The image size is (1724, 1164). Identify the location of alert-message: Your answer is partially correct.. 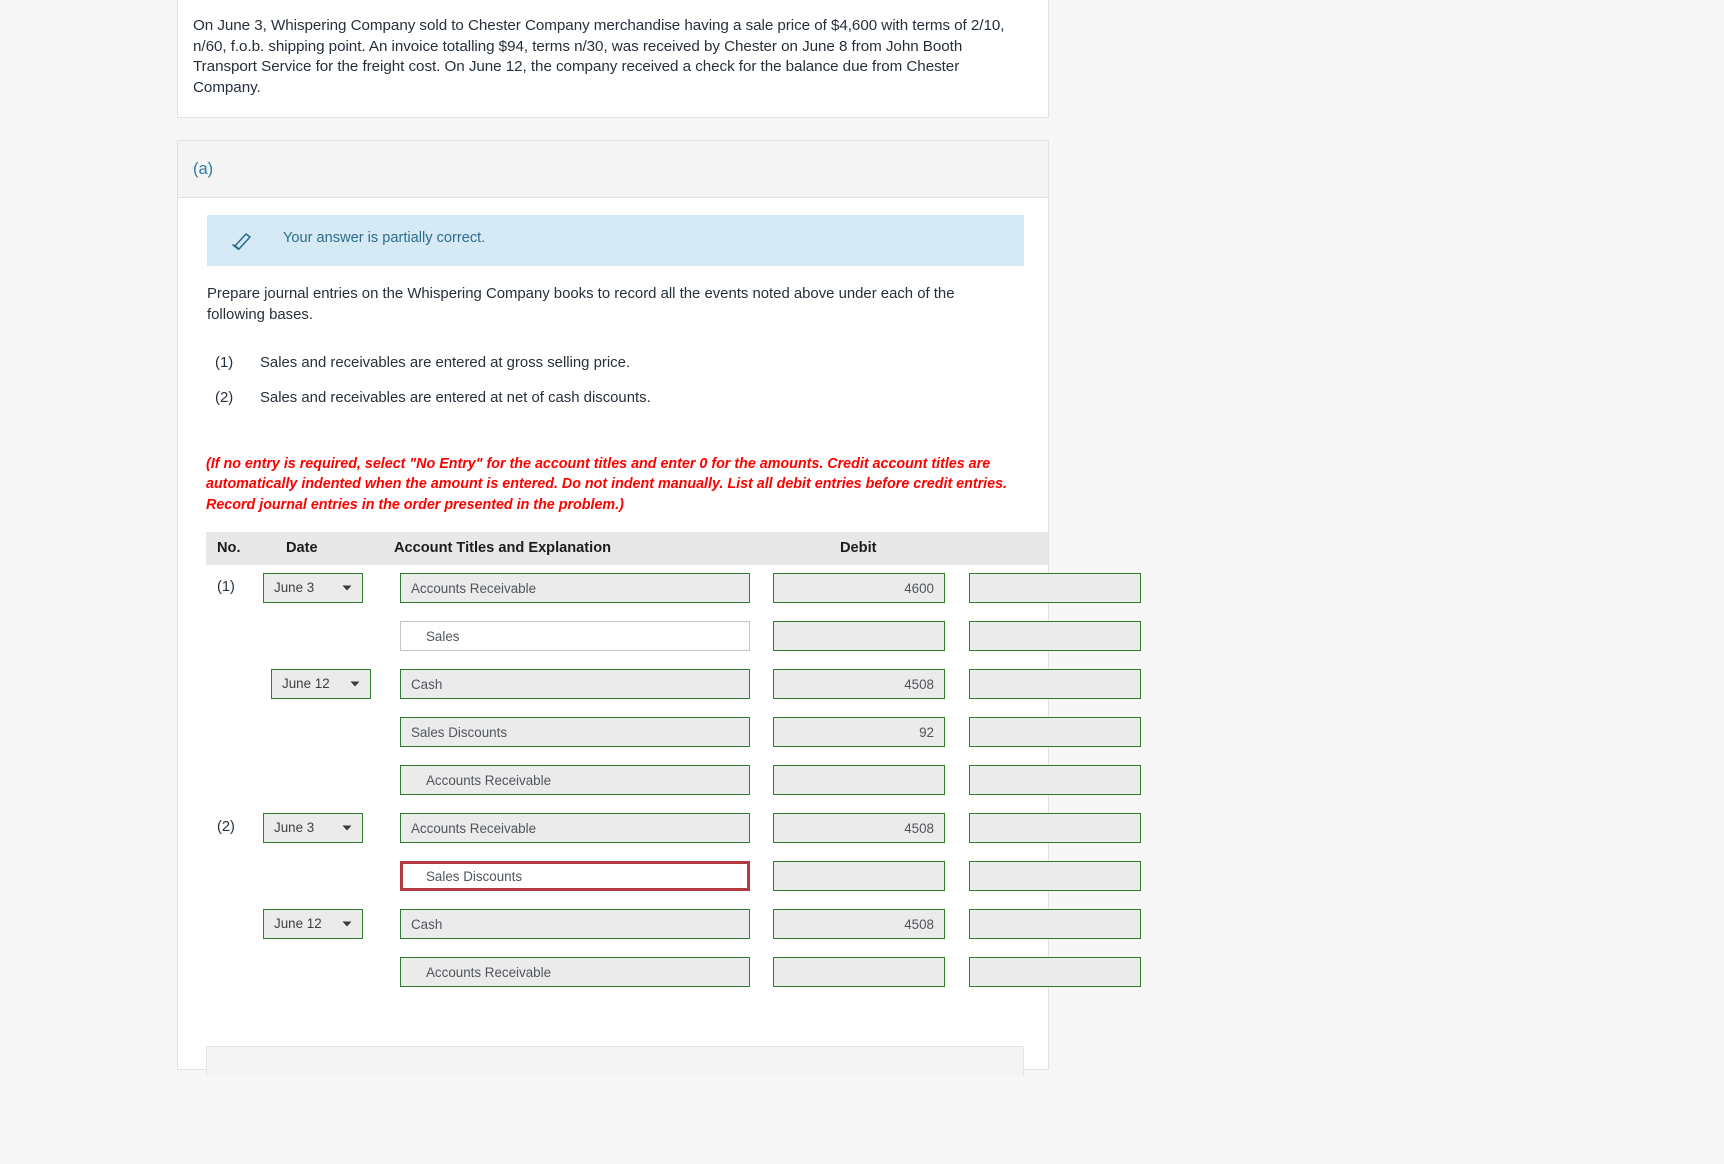
(384, 238).